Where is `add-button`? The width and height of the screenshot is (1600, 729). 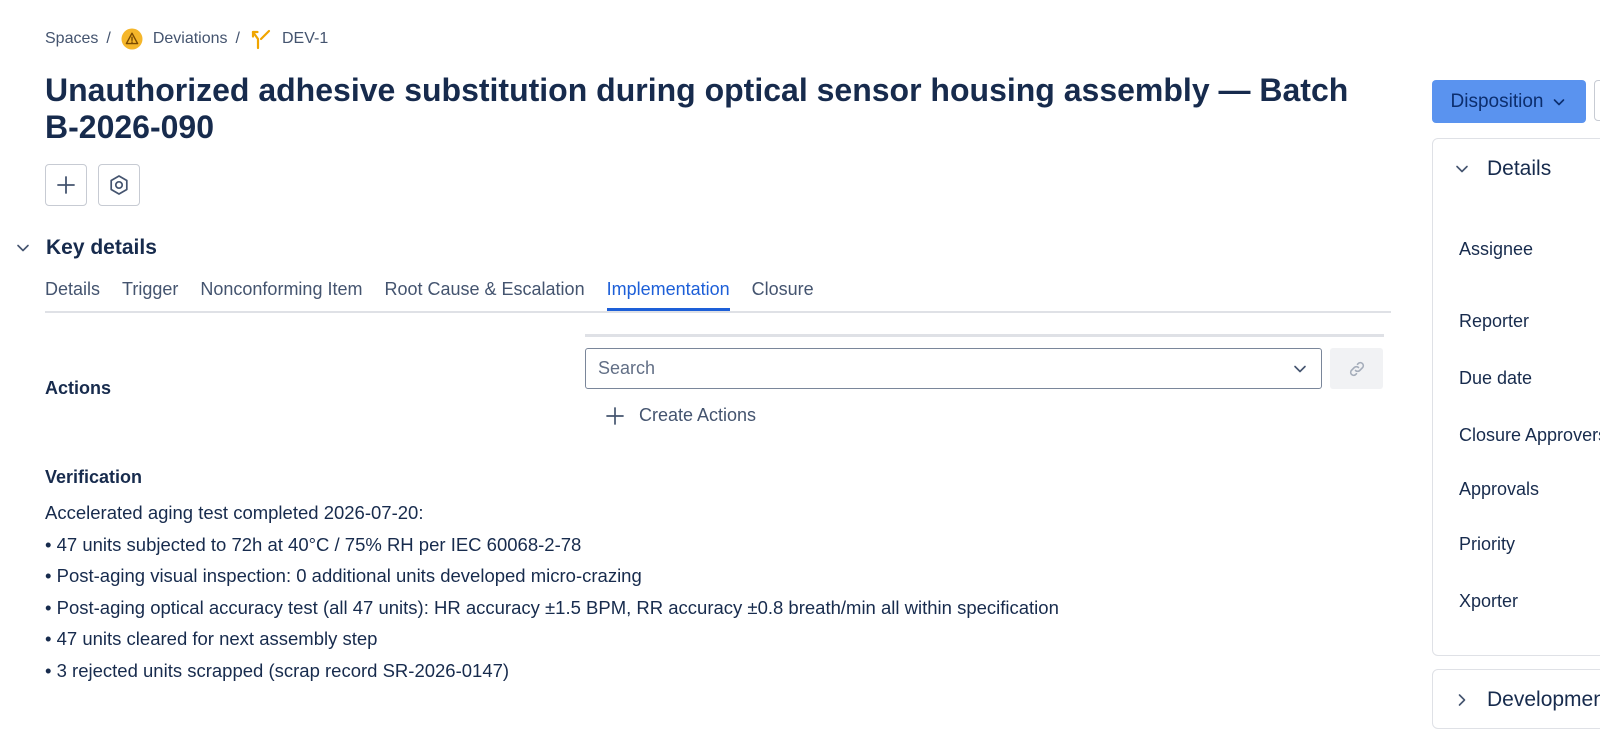 add-button is located at coordinates (66, 185).